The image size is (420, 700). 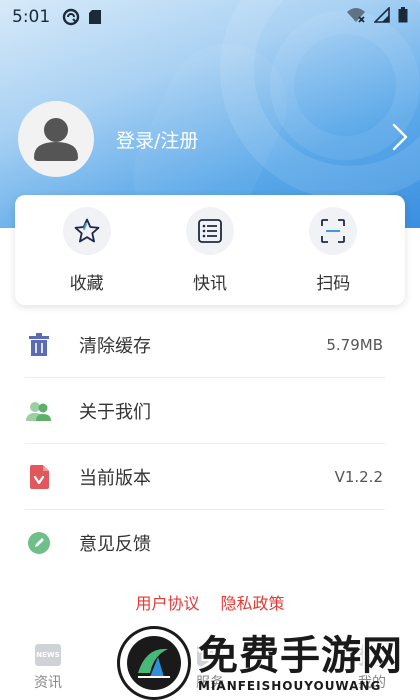 I want to click on favorites-button: 收藏, so click(x=87, y=250).